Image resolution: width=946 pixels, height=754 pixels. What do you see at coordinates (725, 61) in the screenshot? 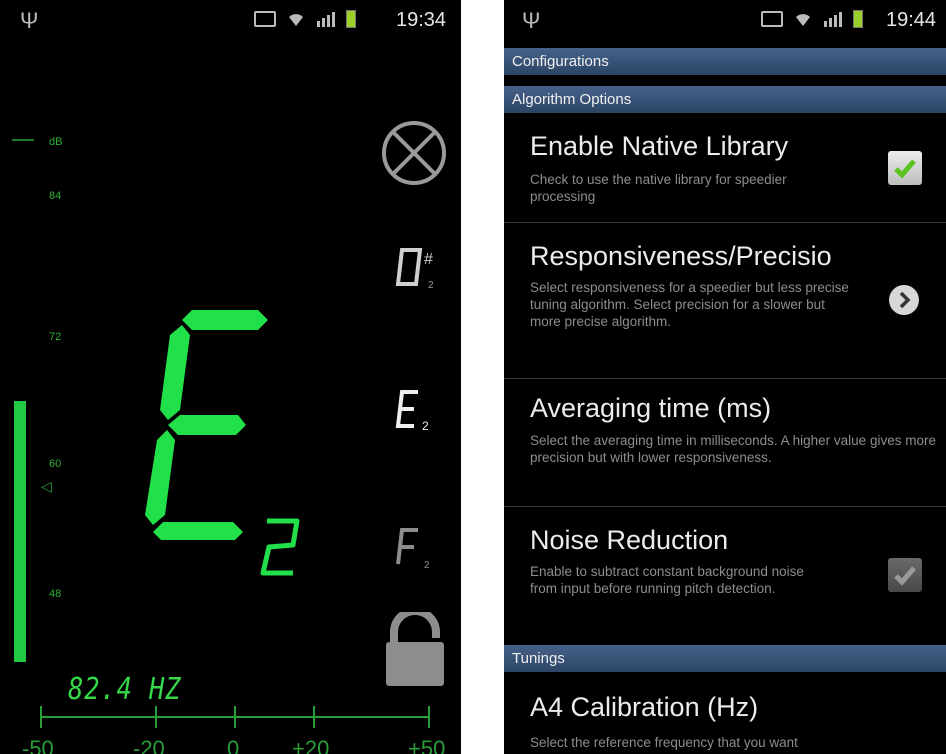
I see `screen-title: Configurations` at bounding box center [725, 61].